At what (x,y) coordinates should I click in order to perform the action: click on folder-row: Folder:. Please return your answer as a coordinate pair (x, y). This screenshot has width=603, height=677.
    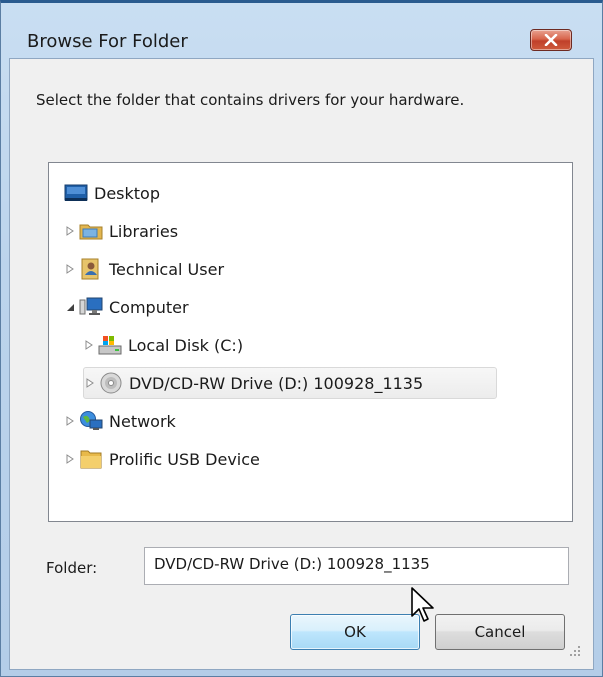
    Looking at the image, I should click on (304, 567).